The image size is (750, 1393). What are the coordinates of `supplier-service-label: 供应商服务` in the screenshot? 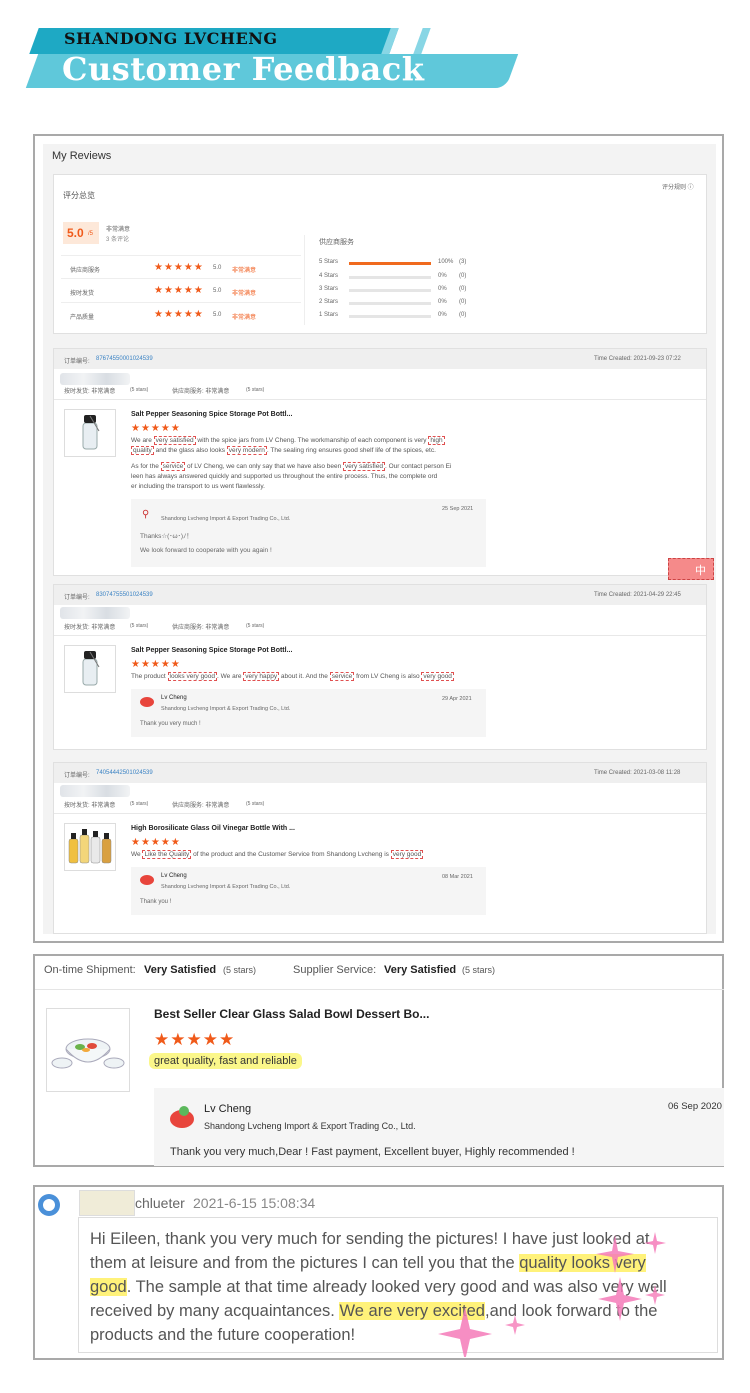 It's located at (336, 242).